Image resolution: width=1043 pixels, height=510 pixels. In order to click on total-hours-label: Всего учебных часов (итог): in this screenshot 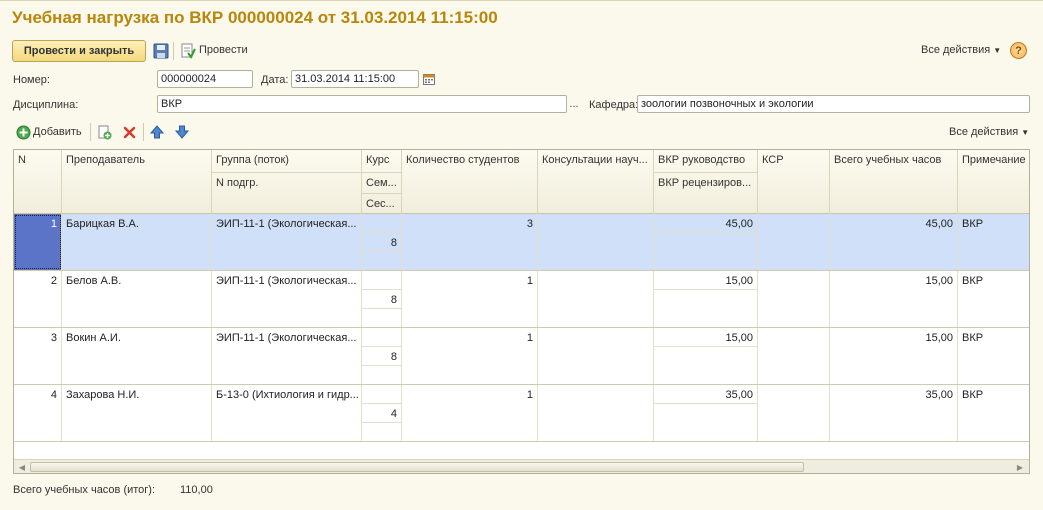, I will do `click(84, 490)`.